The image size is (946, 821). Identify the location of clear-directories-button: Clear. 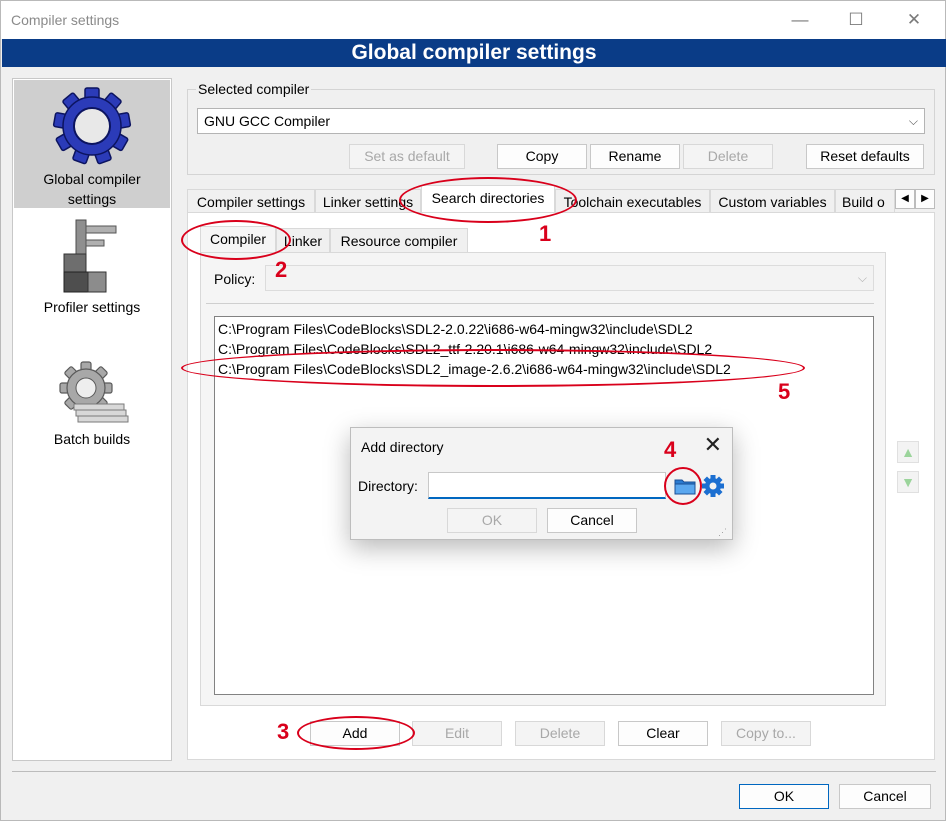
(663, 733).